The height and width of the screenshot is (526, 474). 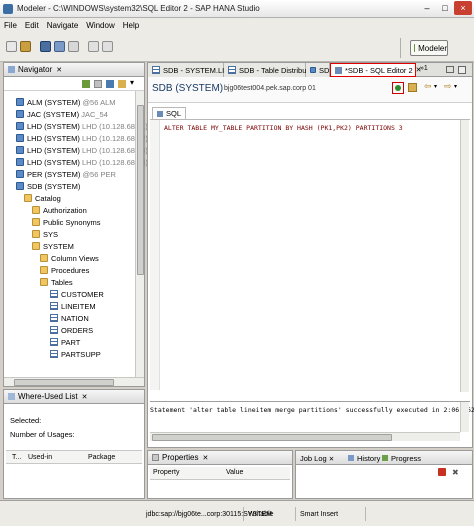 What do you see at coordinates (320, 70) in the screenshot?
I see `tab-sdb: SDB` at bounding box center [320, 70].